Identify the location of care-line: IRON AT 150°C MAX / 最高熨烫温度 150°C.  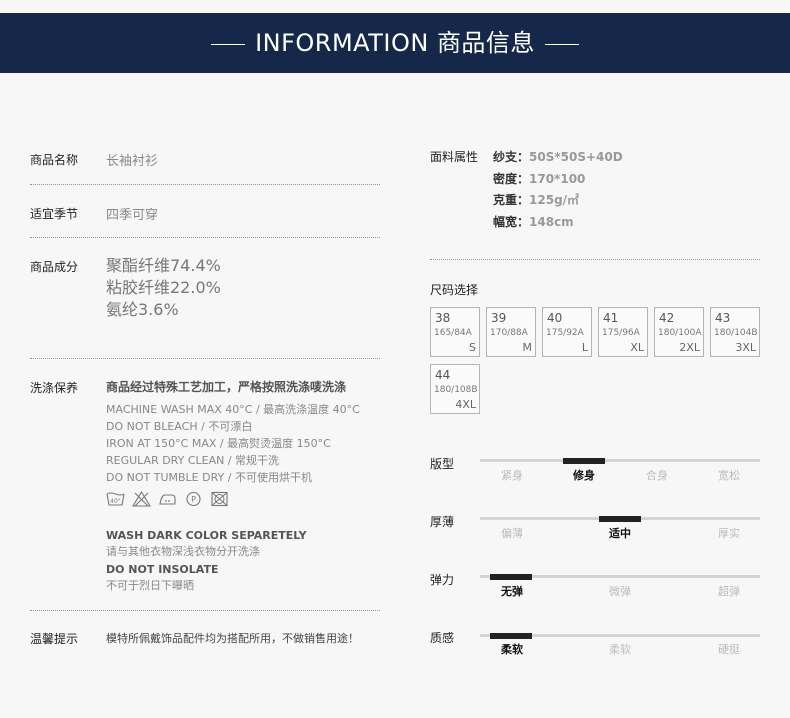
(218, 443).